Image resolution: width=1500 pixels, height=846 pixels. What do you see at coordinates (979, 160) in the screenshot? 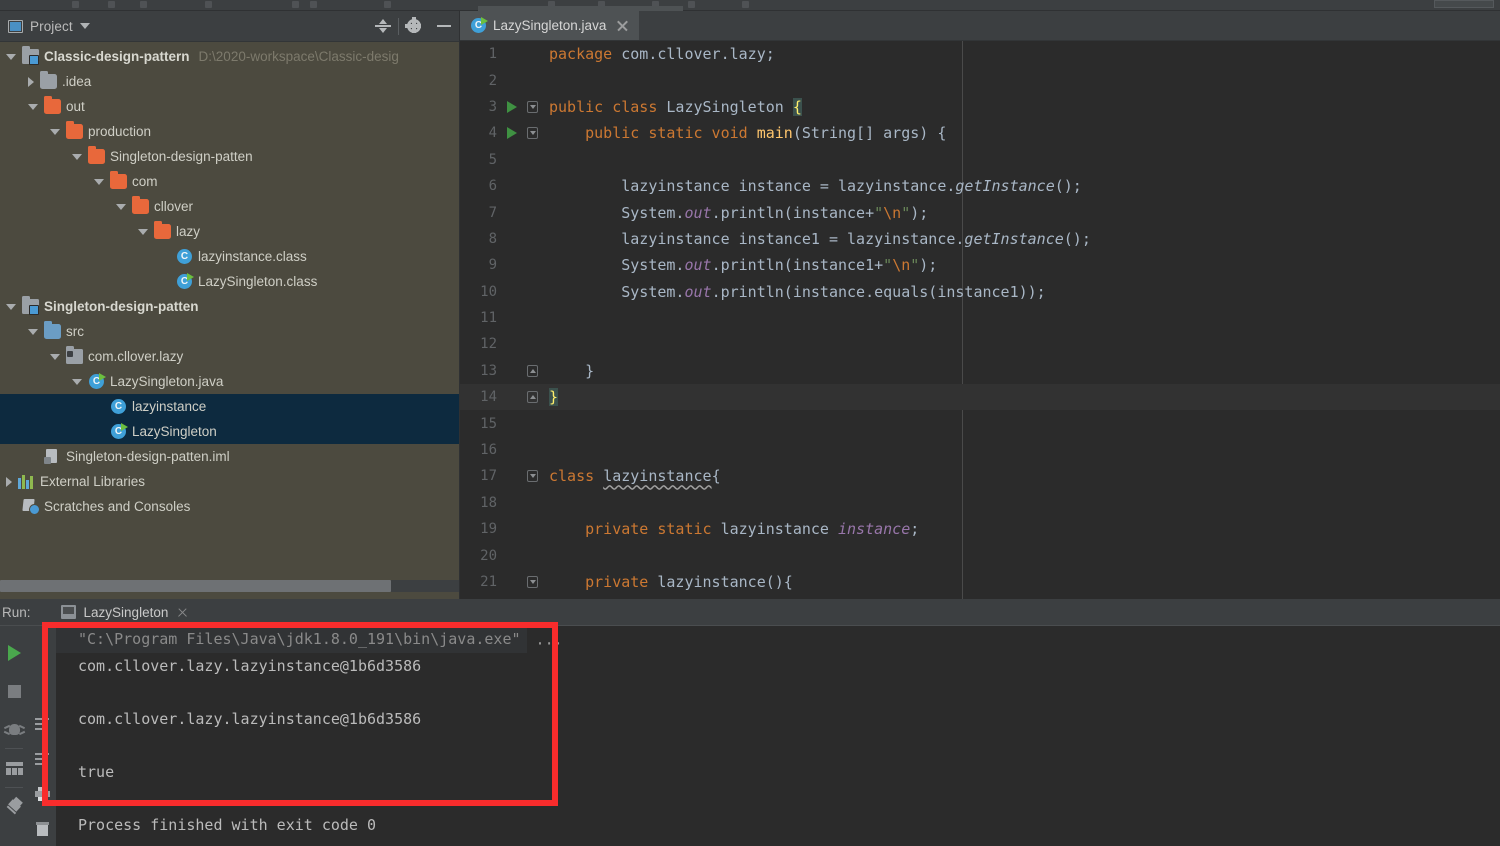
I see `code-line-5: 5` at bounding box center [979, 160].